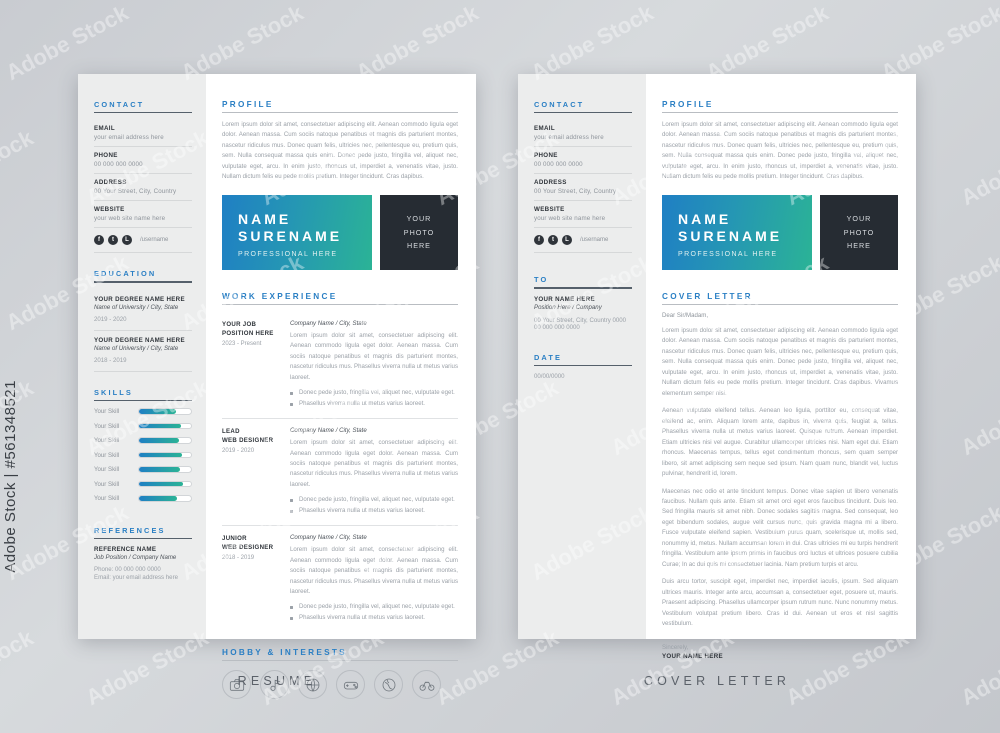 This screenshot has height=733, width=1000. What do you see at coordinates (143, 411) in the screenshot?
I see `skill-row: Your Skill` at bounding box center [143, 411].